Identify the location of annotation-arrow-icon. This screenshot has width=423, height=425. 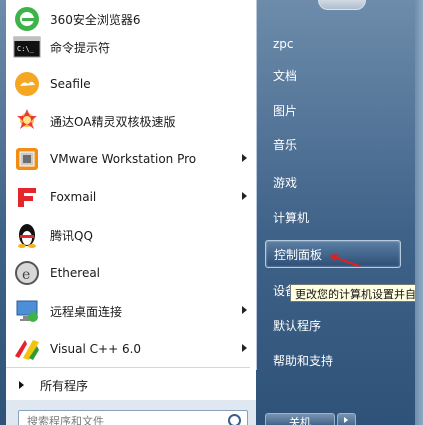
(344, 260).